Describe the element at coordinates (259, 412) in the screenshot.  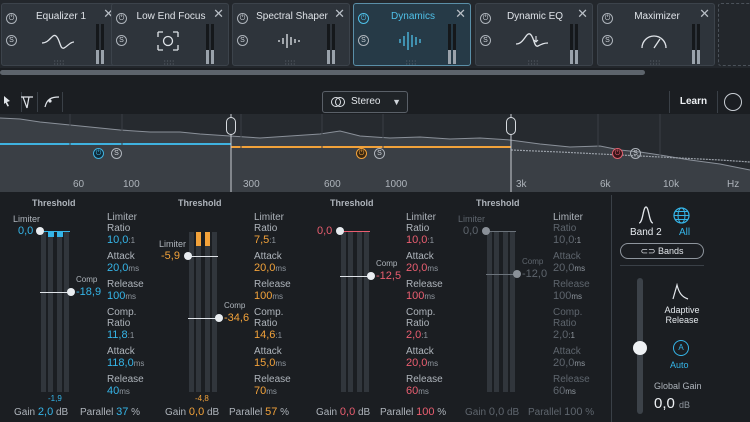
I see `parallel-control: Parallel 57 %` at that location.